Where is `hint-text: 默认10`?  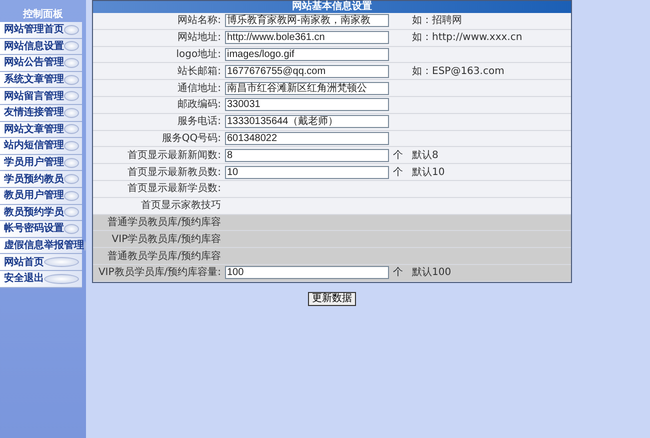 hint-text: 默认10 is located at coordinates (428, 172).